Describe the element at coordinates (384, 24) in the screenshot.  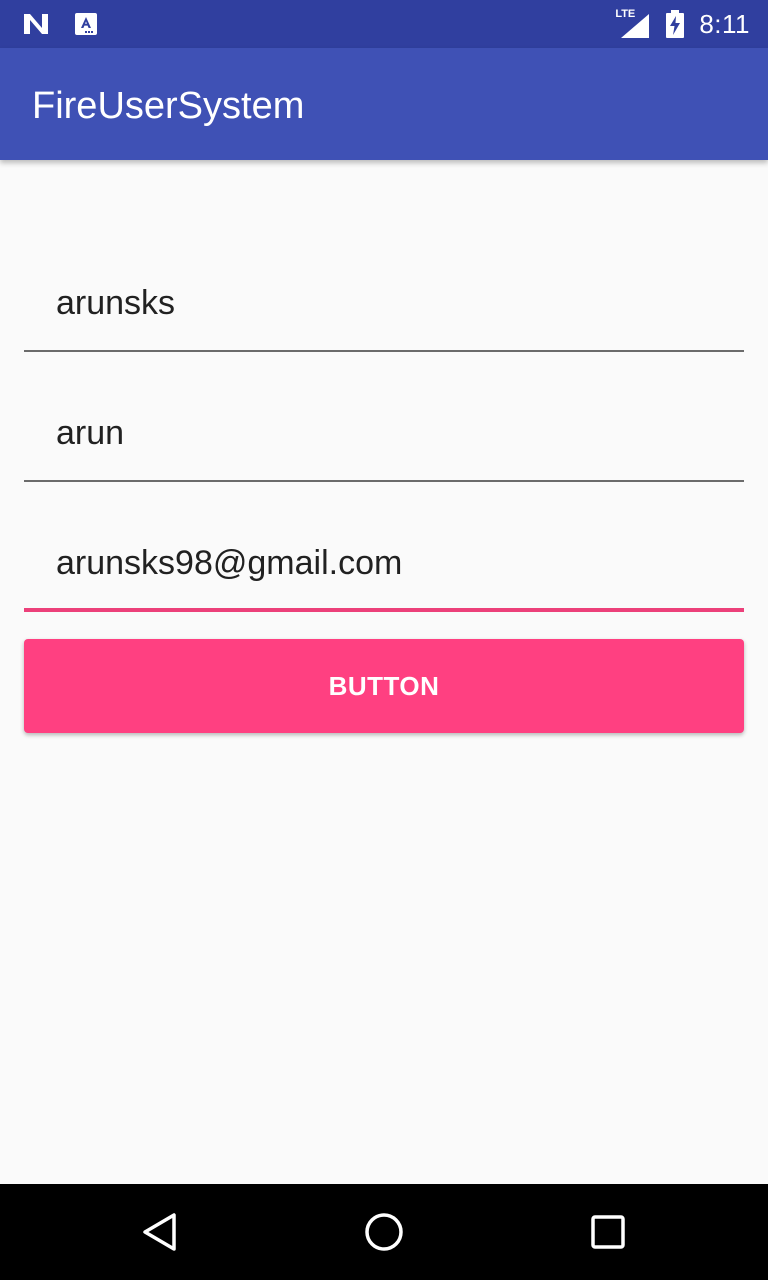
I see `status-bar: LTE 8:11` at that location.